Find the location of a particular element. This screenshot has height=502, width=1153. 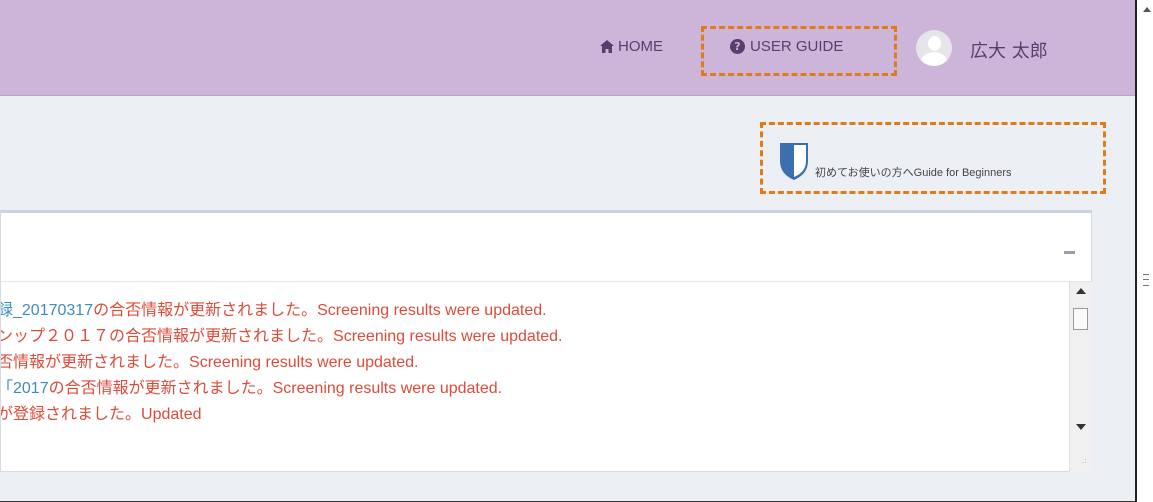

question-circle-icon: ? is located at coordinates (737, 46).